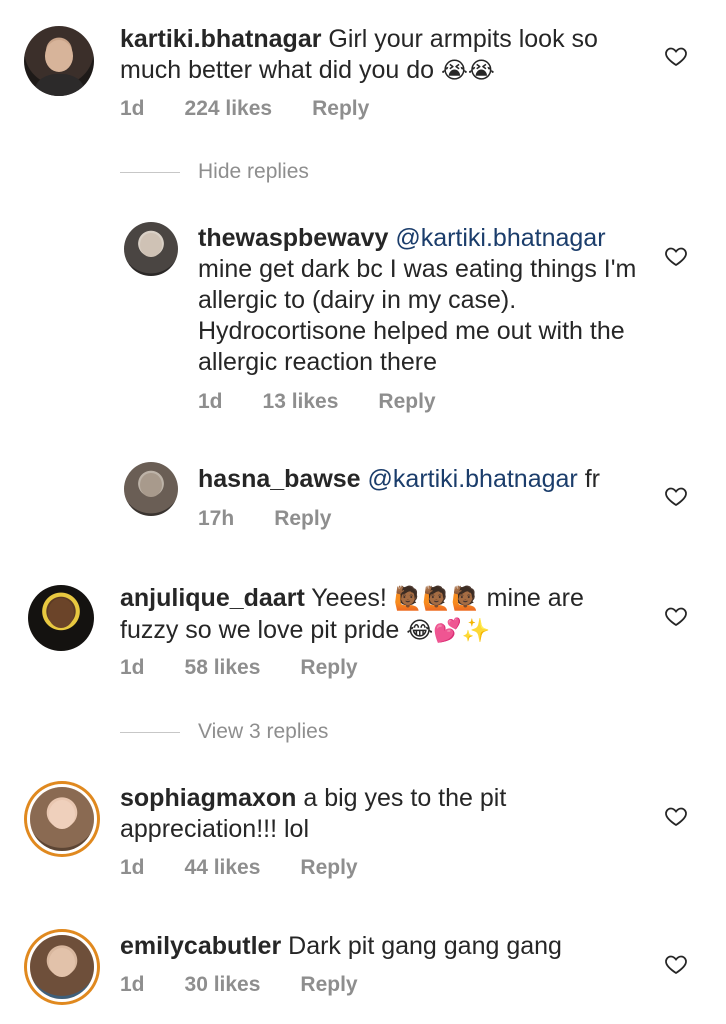  What do you see at coordinates (229, 109) in the screenshot?
I see `likes-count: 224 likes` at bounding box center [229, 109].